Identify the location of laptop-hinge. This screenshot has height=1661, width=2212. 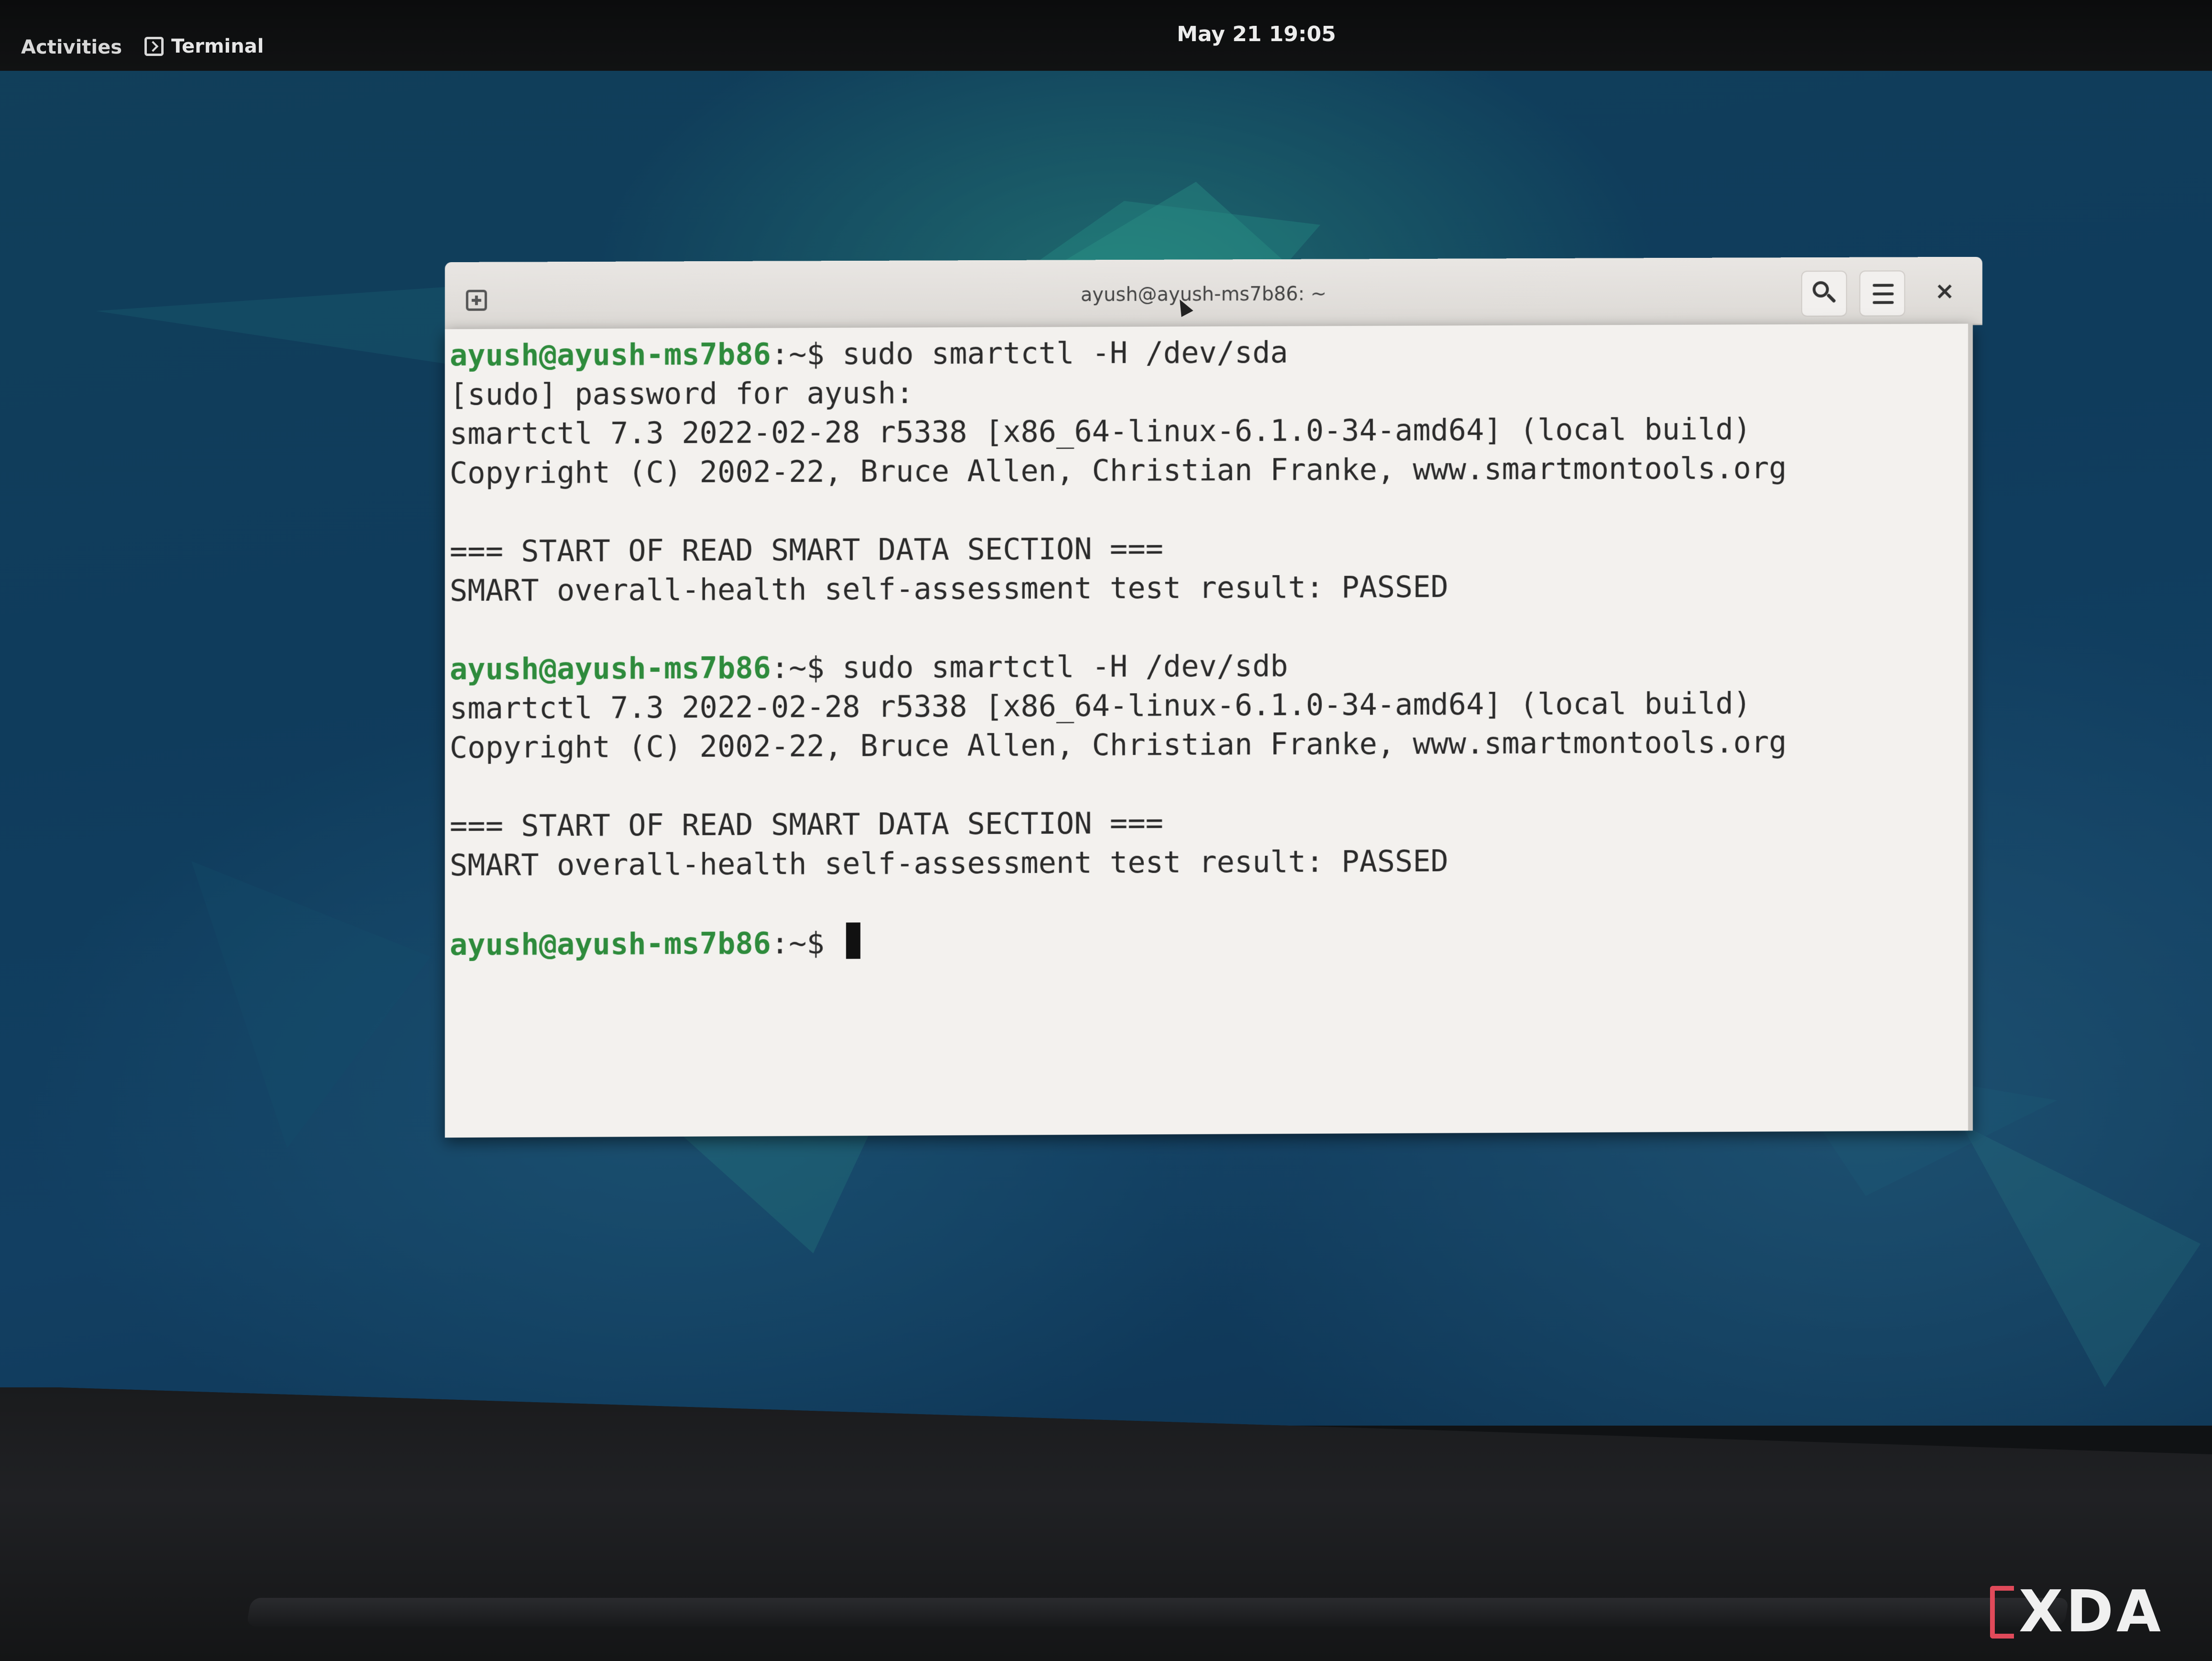
(1157, 1613).